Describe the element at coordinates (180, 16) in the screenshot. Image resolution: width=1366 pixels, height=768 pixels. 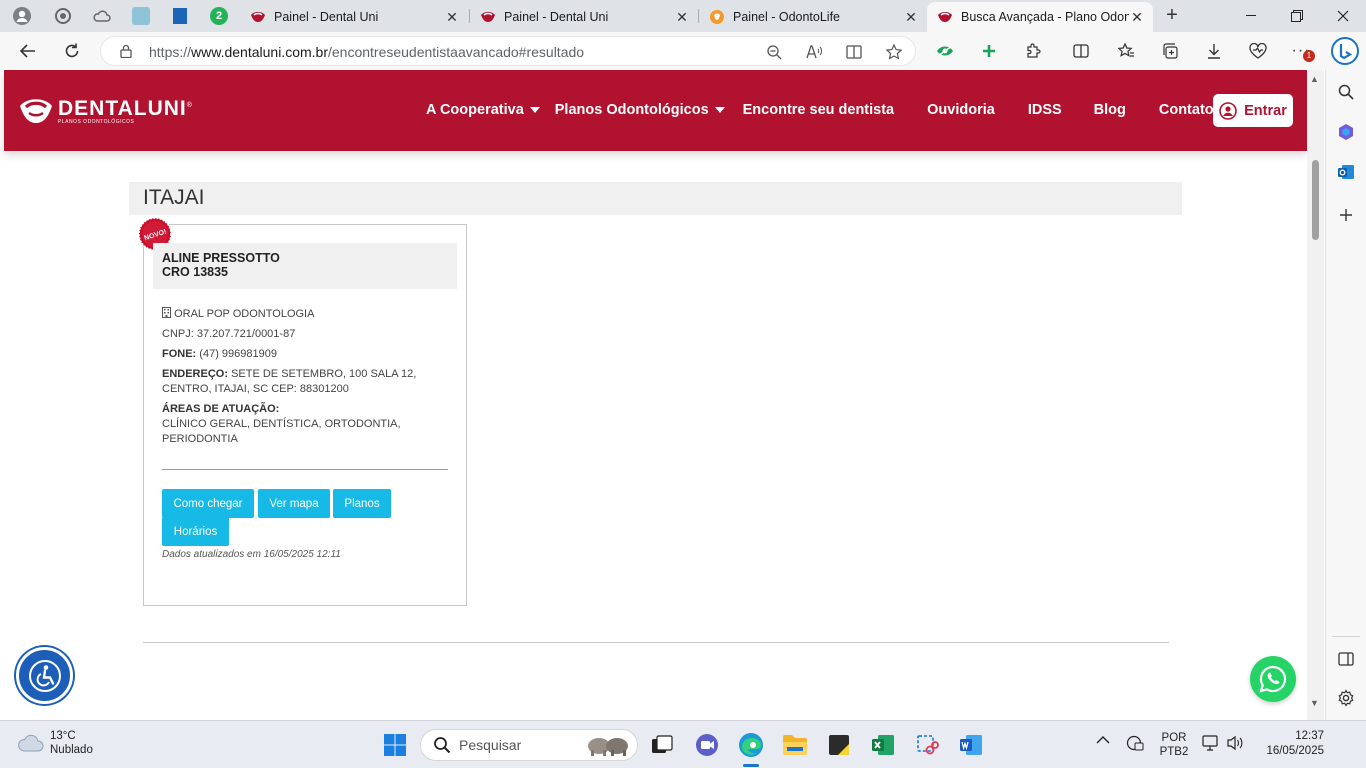
I see `pinned-tab-calendar-icon` at that location.